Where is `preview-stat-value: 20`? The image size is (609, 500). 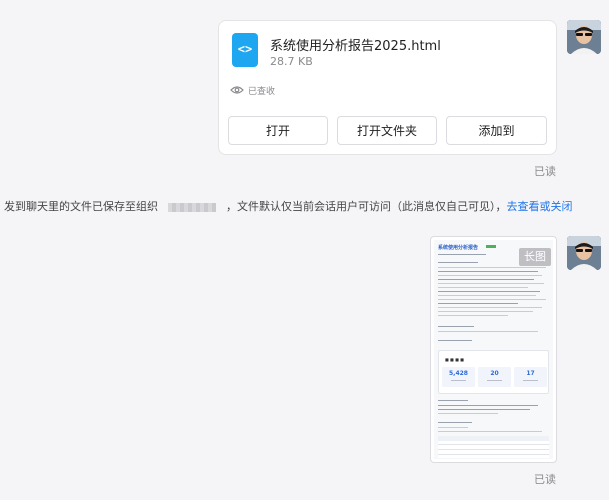 preview-stat-value: 20 is located at coordinates (494, 373).